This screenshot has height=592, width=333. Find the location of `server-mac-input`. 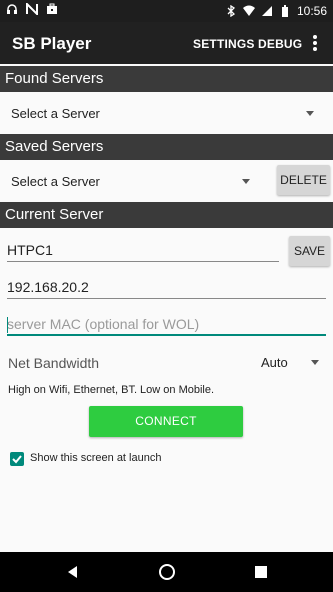

server-mac-input is located at coordinates (166, 324).